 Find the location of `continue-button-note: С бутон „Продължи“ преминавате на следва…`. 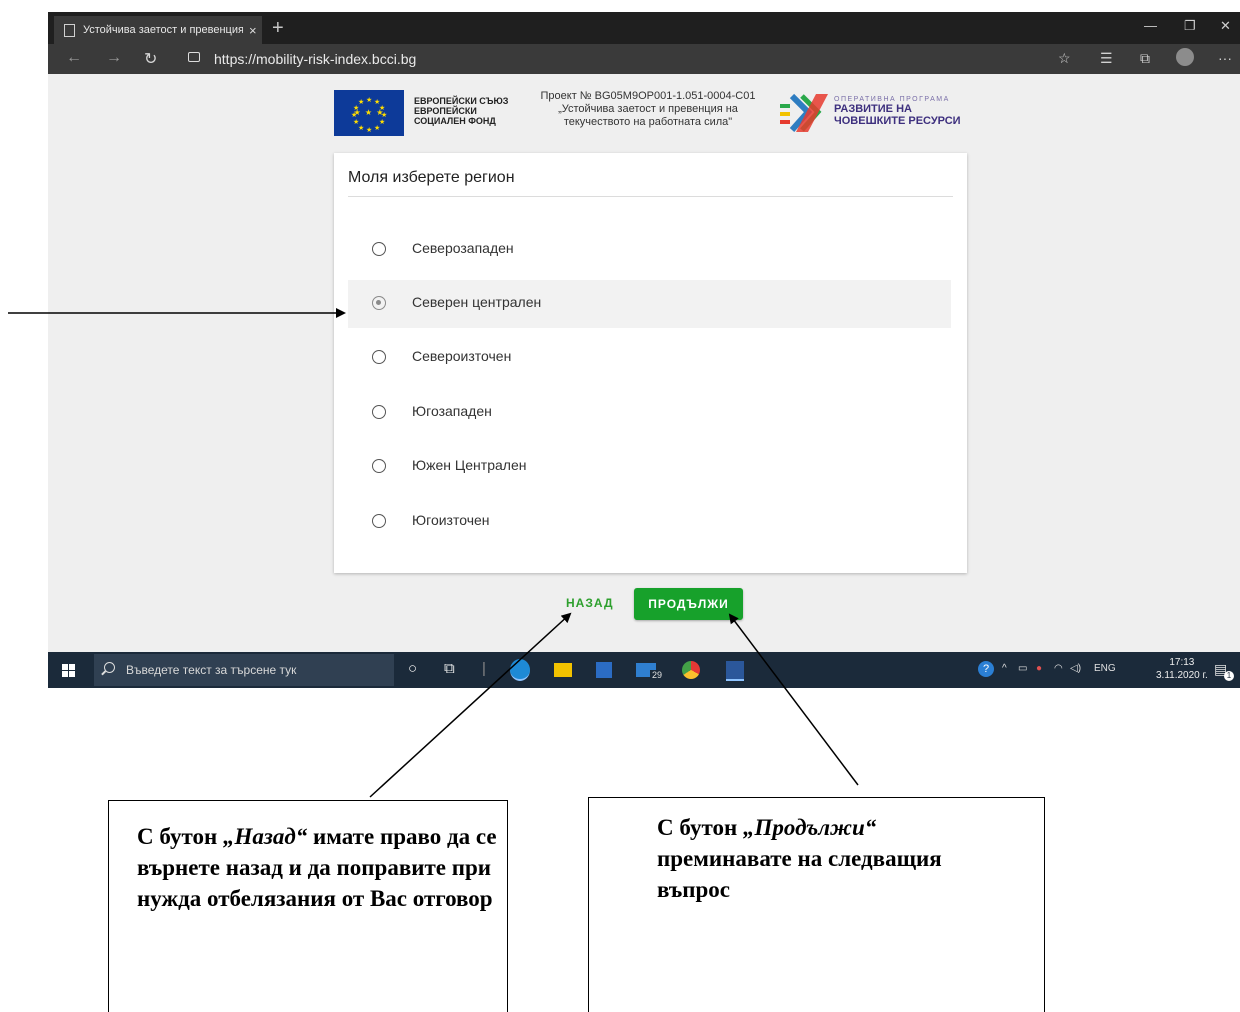

continue-button-note: С бутон „Продължи“ преминавате на следва… is located at coordinates (816, 904).